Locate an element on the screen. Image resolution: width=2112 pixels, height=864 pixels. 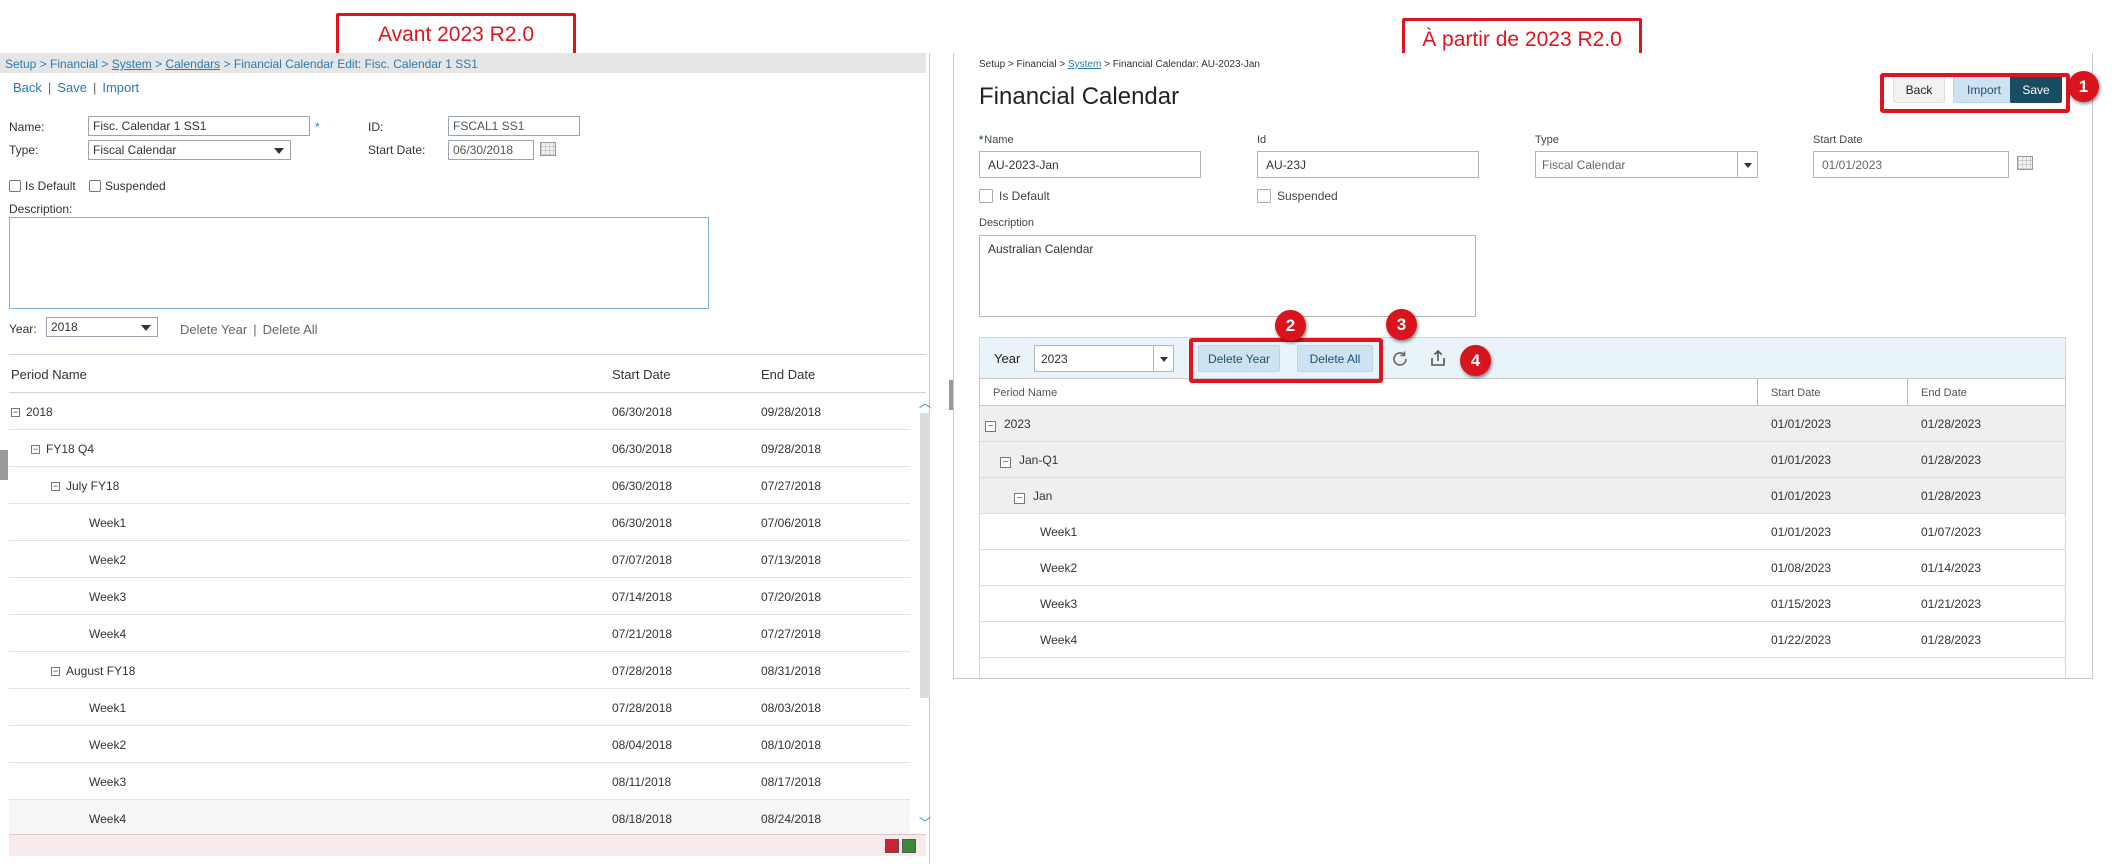
table-row: Week1 01/01/2023 01/07/2023 is located at coordinates (1522, 532).